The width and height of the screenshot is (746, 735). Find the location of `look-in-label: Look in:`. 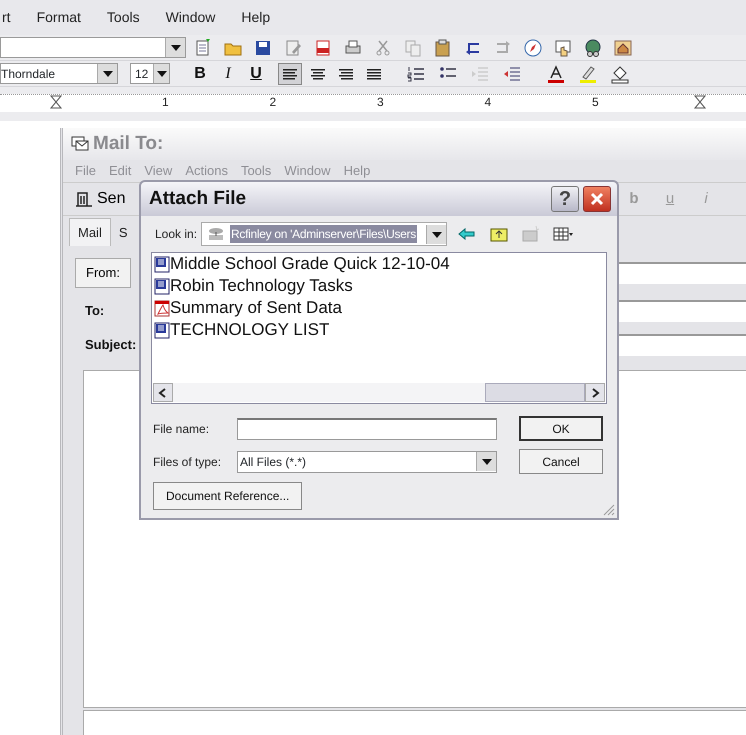

look-in-label: Look in: is located at coordinates (176, 234).